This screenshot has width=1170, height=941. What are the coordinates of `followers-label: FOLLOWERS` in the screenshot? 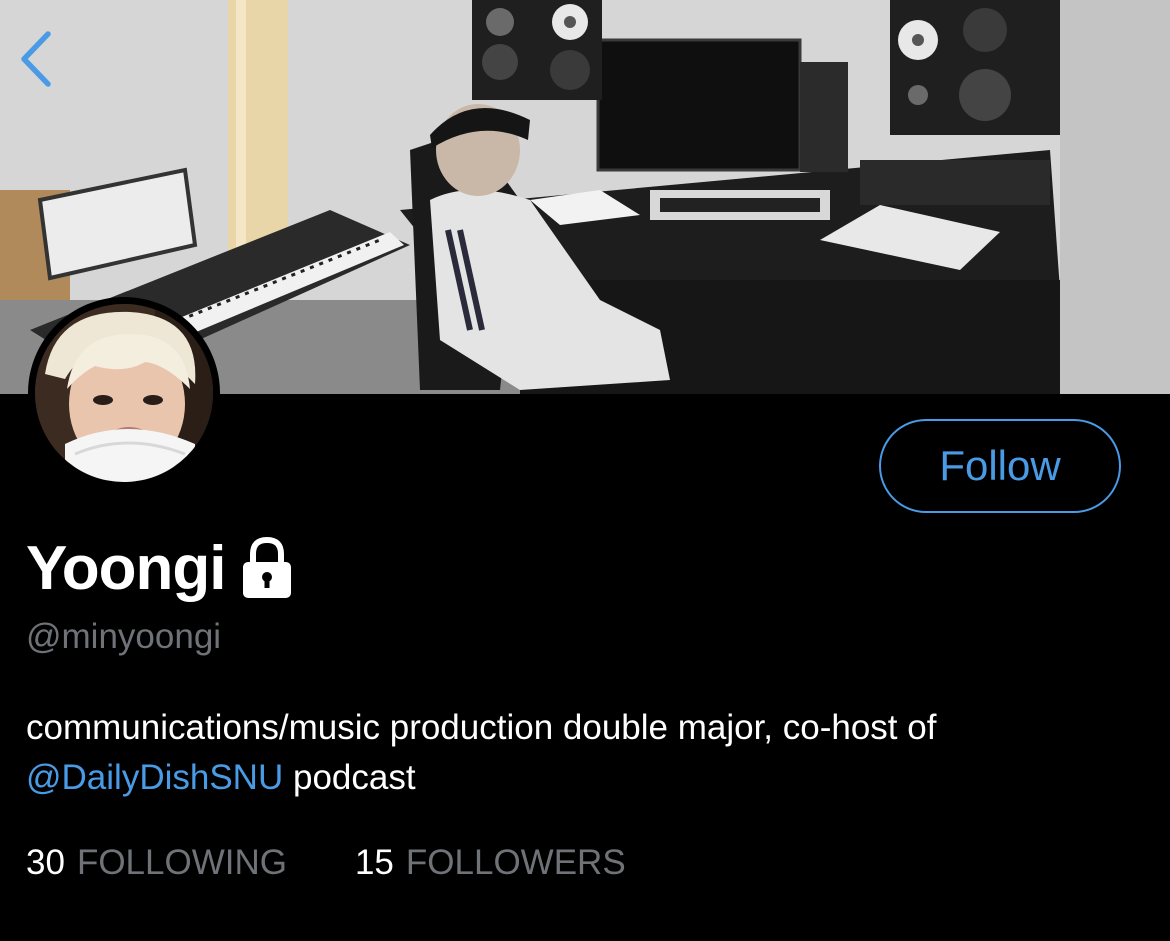 It's located at (515, 862).